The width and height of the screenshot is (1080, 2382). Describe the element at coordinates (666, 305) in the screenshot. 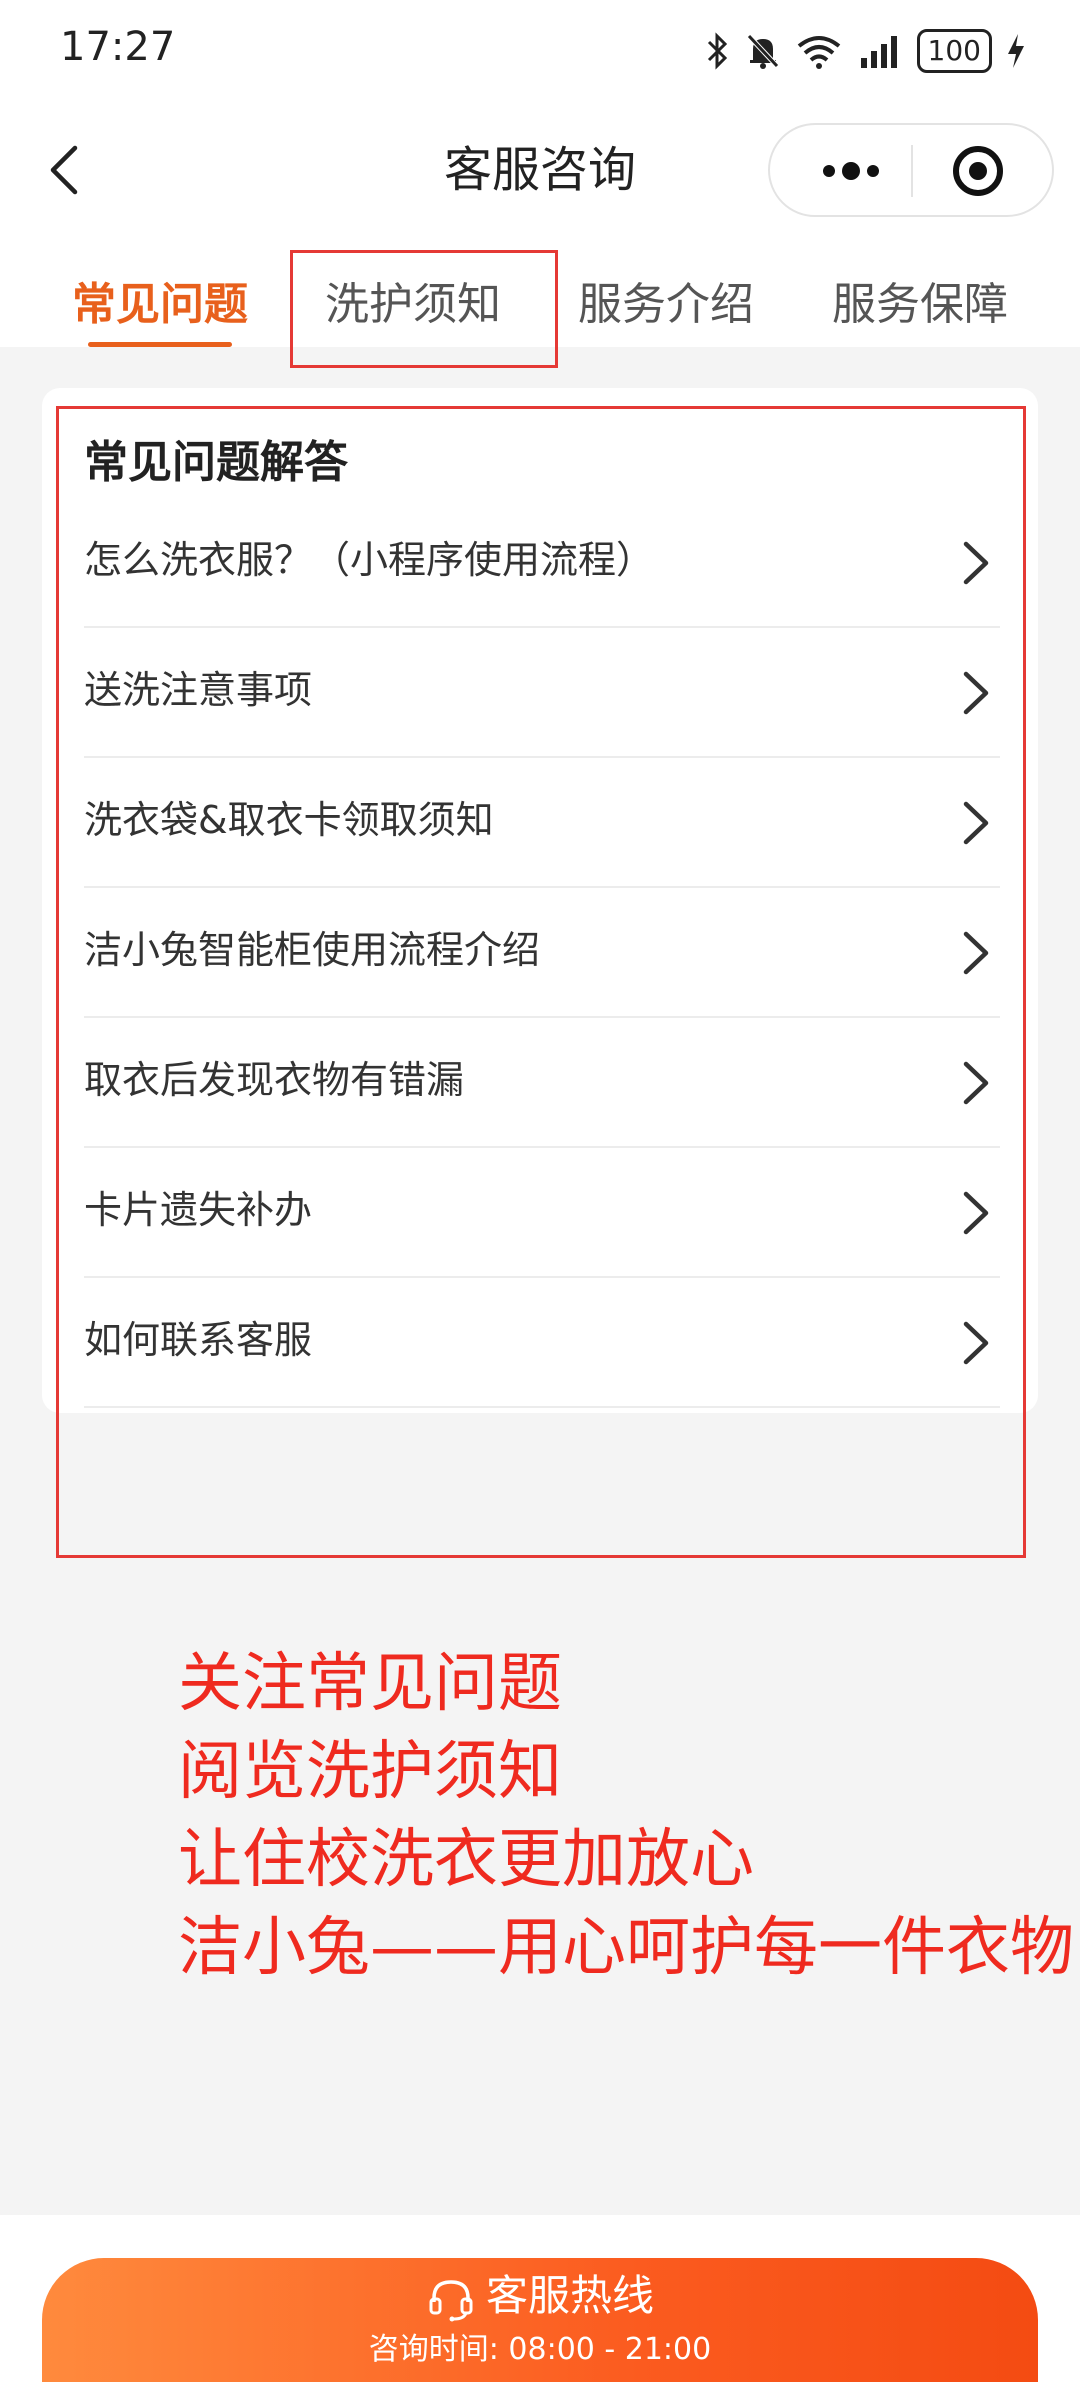

I see `tab-service-intro: 服务介绍` at that location.